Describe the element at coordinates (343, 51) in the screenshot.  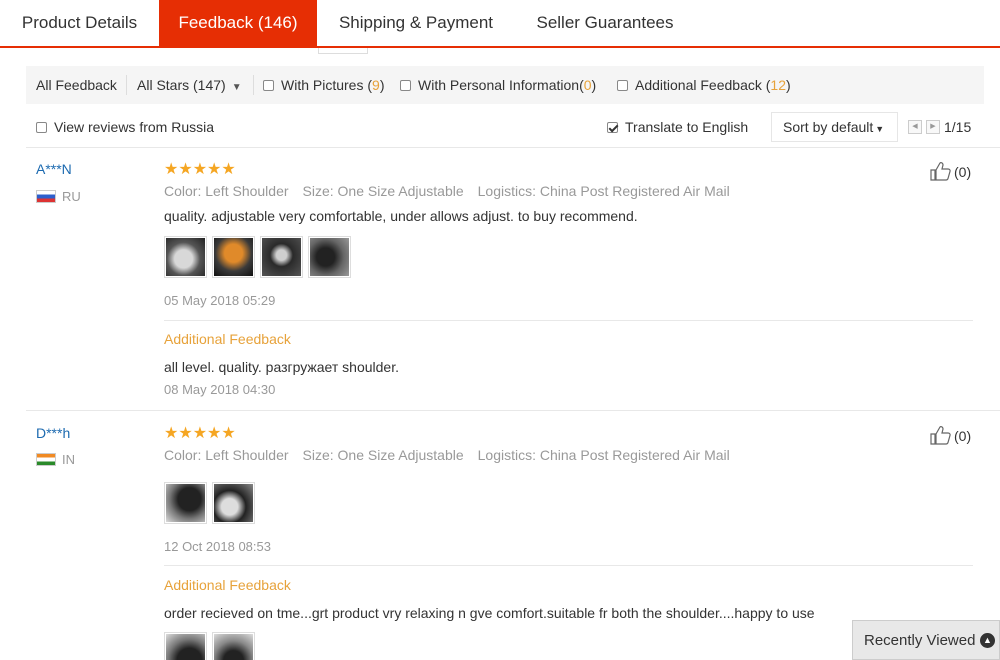
I see `tab-notch` at that location.